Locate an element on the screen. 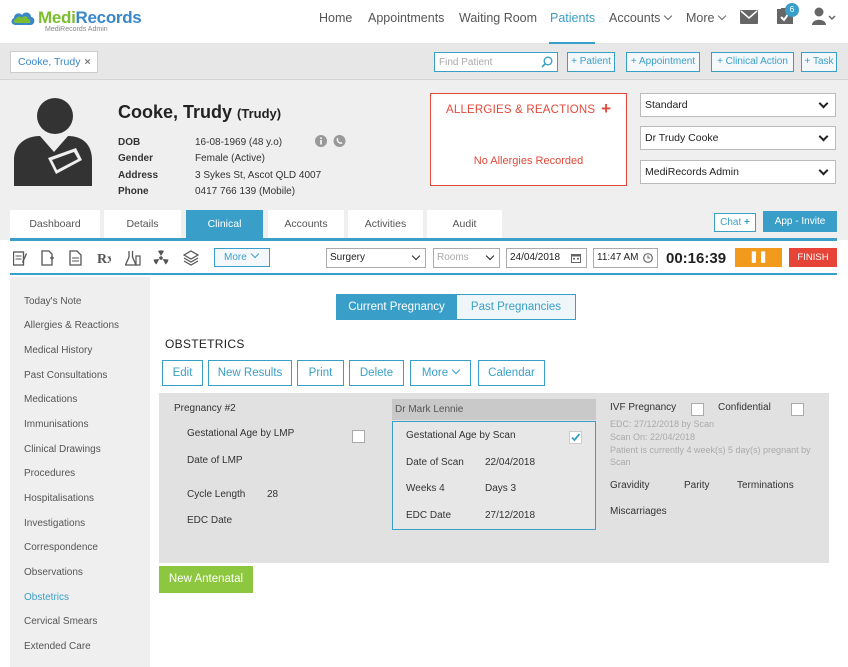  edc-scan-label: EDC Date is located at coordinates (429, 515).